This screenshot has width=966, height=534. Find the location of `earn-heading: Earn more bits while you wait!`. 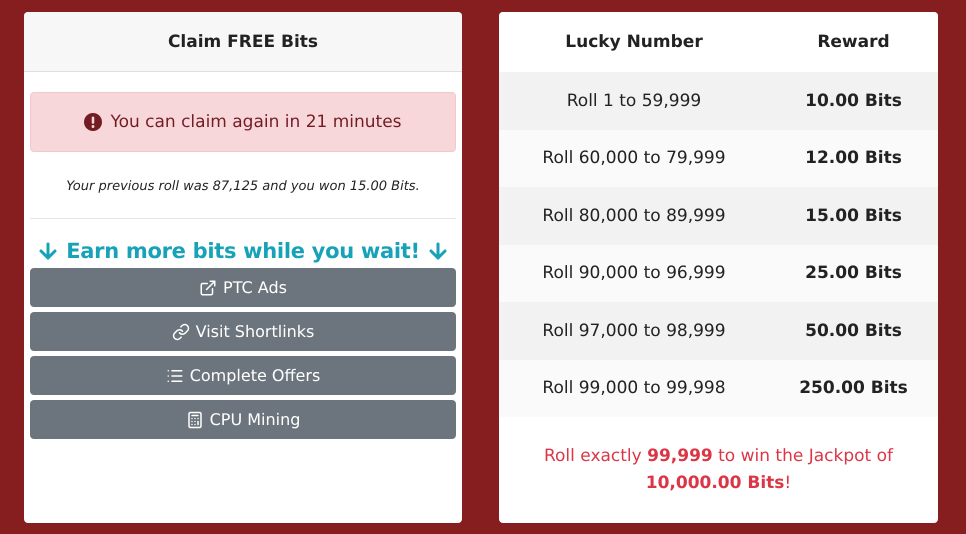

earn-heading: Earn more bits while you wait! is located at coordinates (243, 251).